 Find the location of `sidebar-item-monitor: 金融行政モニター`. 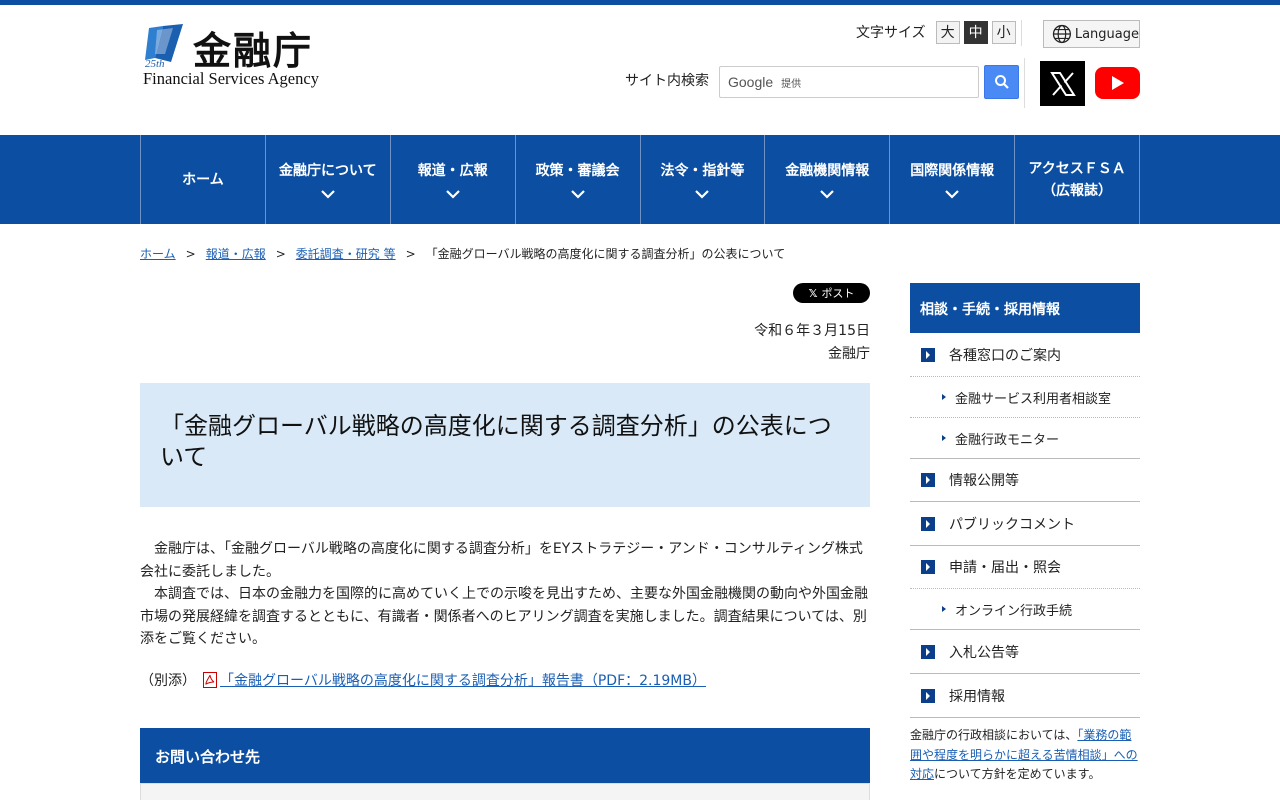

sidebar-item-monitor: 金融行政モニター is located at coordinates (1025, 438).